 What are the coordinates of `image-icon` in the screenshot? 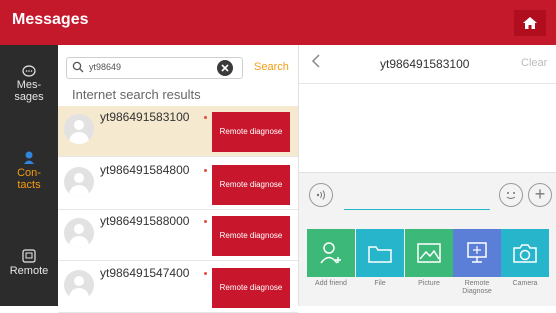 It's located at (429, 253).